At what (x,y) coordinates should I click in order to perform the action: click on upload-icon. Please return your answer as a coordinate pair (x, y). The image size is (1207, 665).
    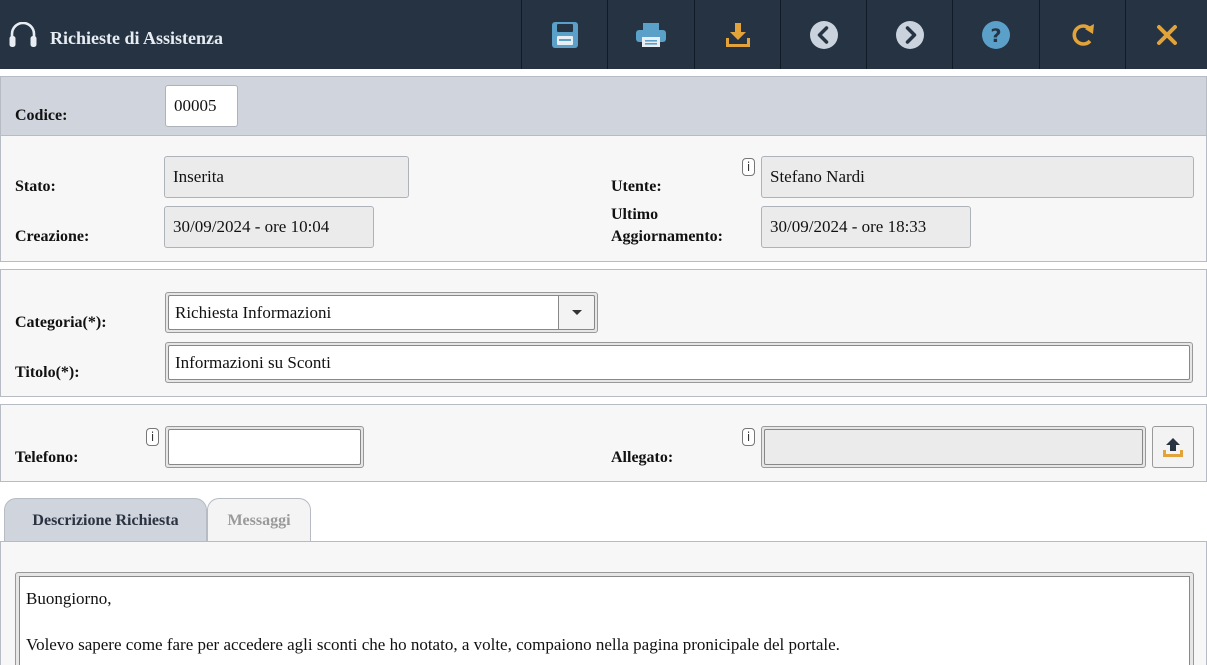
    Looking at the image, I should click on (1173, 447).